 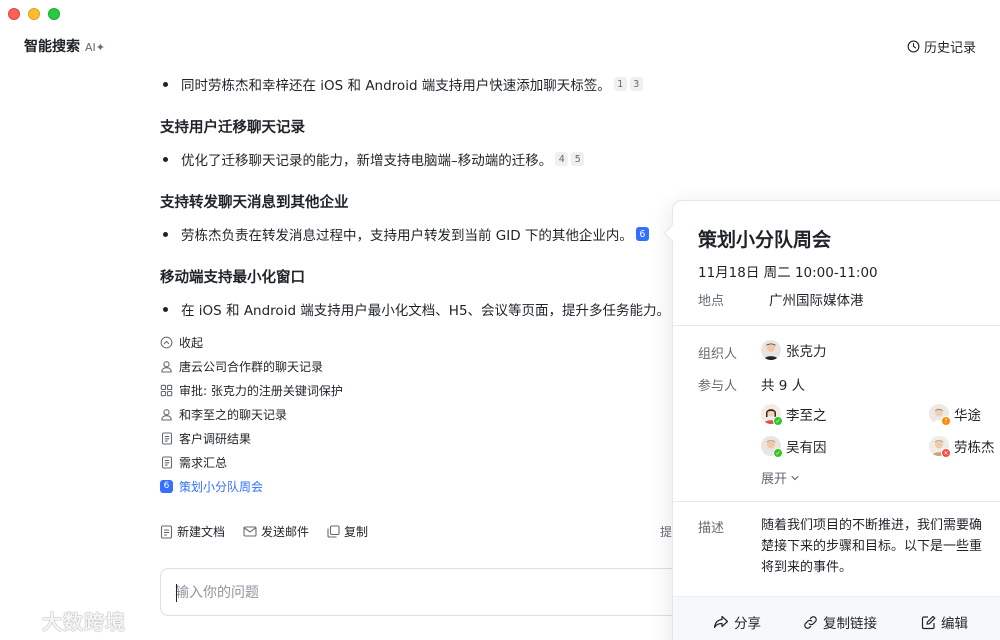 I want to click on declined-status-icon: ✕, so click(x=946, y=453).